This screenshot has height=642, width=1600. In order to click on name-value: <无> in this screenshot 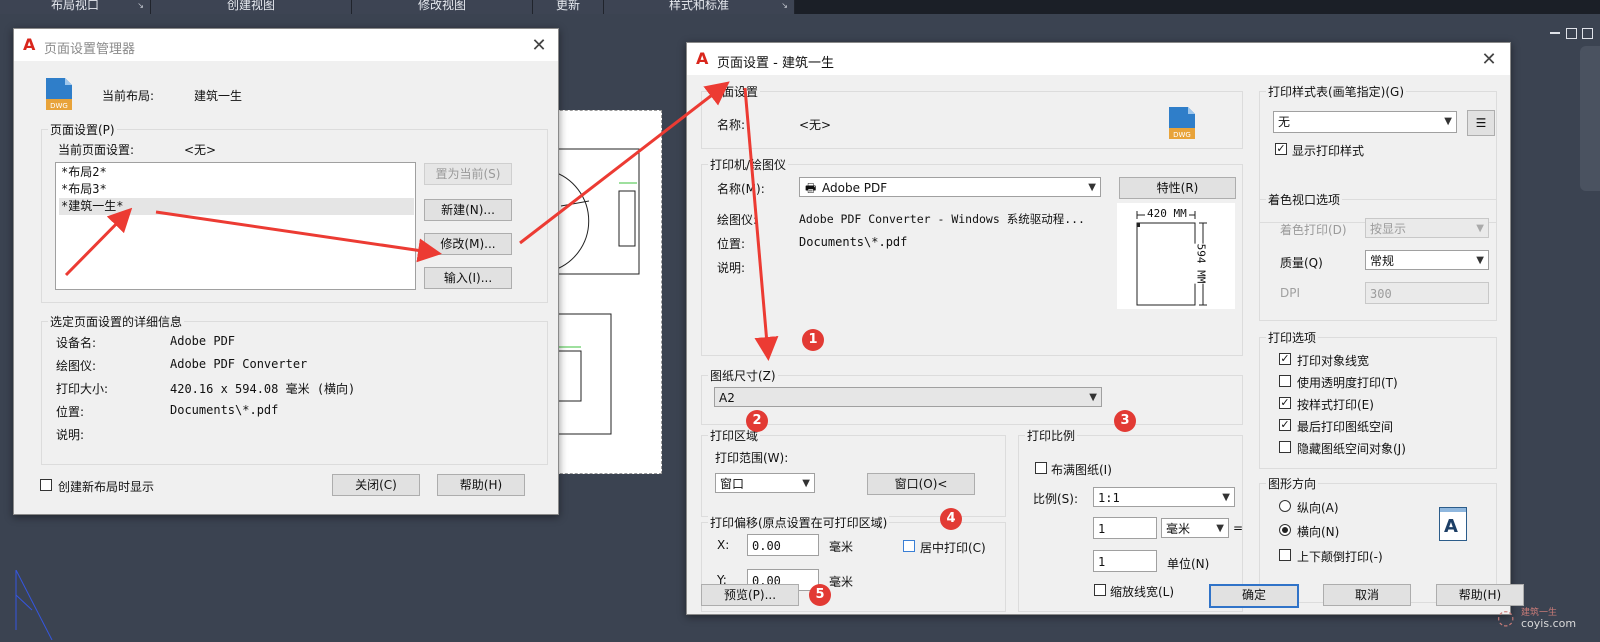, I will do `click(815, 125)`.